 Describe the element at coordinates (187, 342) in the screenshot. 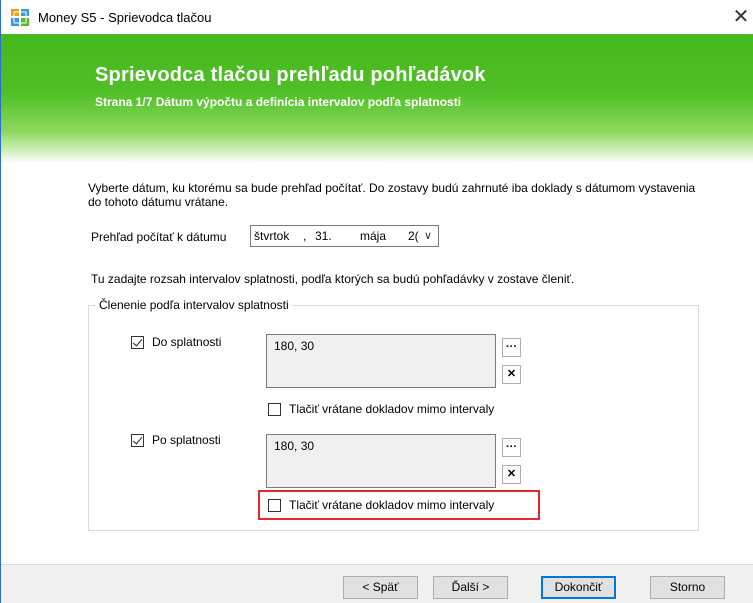

I see `do-splatnosti-label: Do splatnosti` at that location.